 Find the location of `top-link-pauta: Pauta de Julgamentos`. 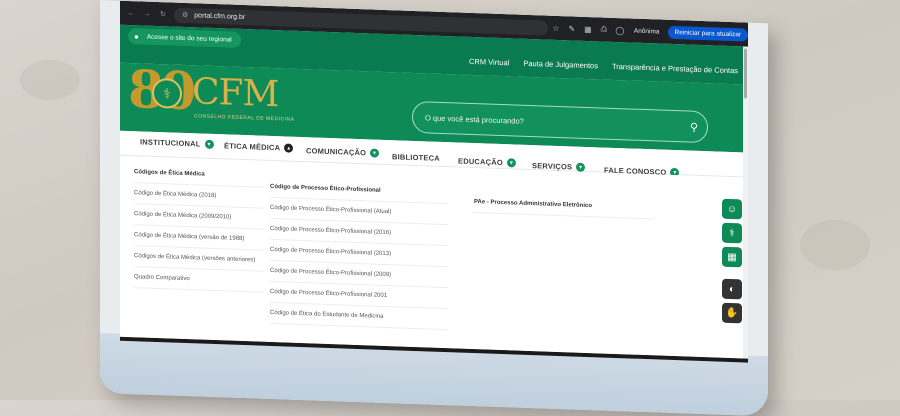

top-link-pauta: Pauta de Julgamentos is located at coordinates (560, 65).